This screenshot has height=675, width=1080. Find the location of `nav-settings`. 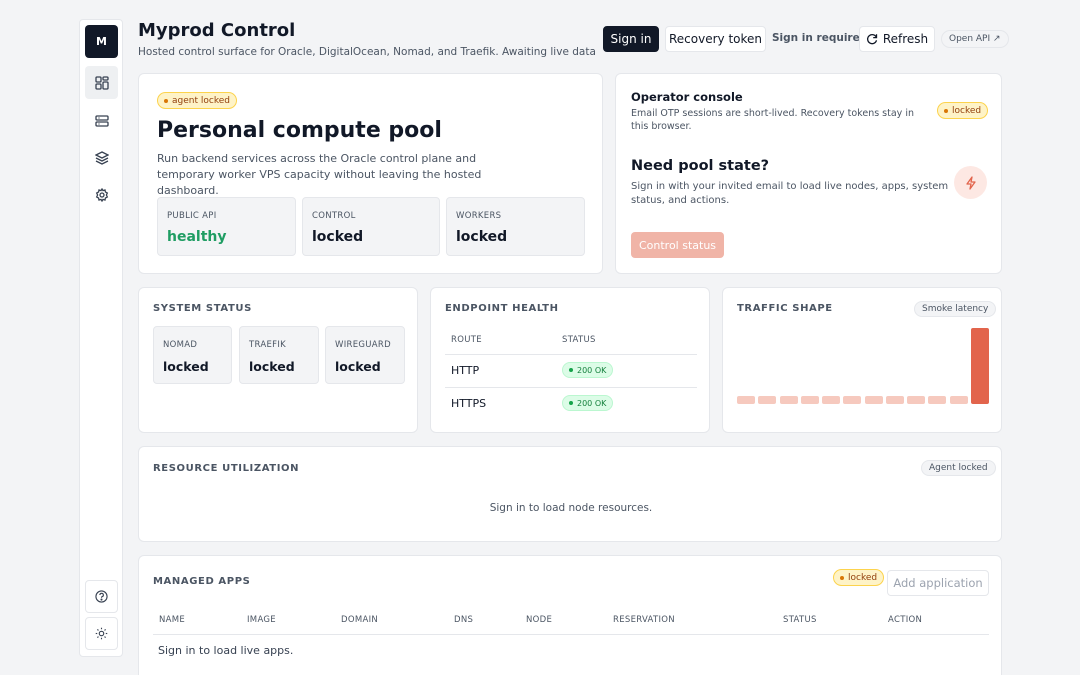

nav-settings is located at coordinates (101, 194).